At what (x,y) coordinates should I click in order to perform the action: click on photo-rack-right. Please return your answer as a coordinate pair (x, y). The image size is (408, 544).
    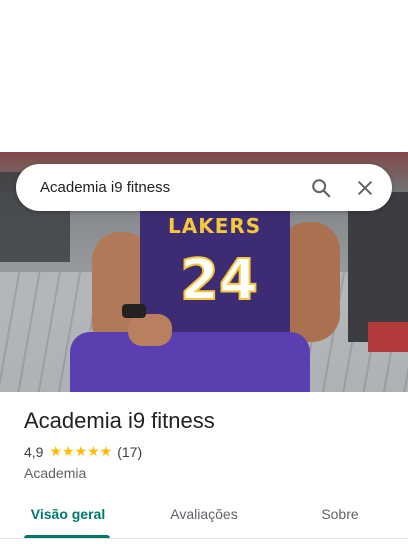
    Looking at the image, I should click on (378, 267).